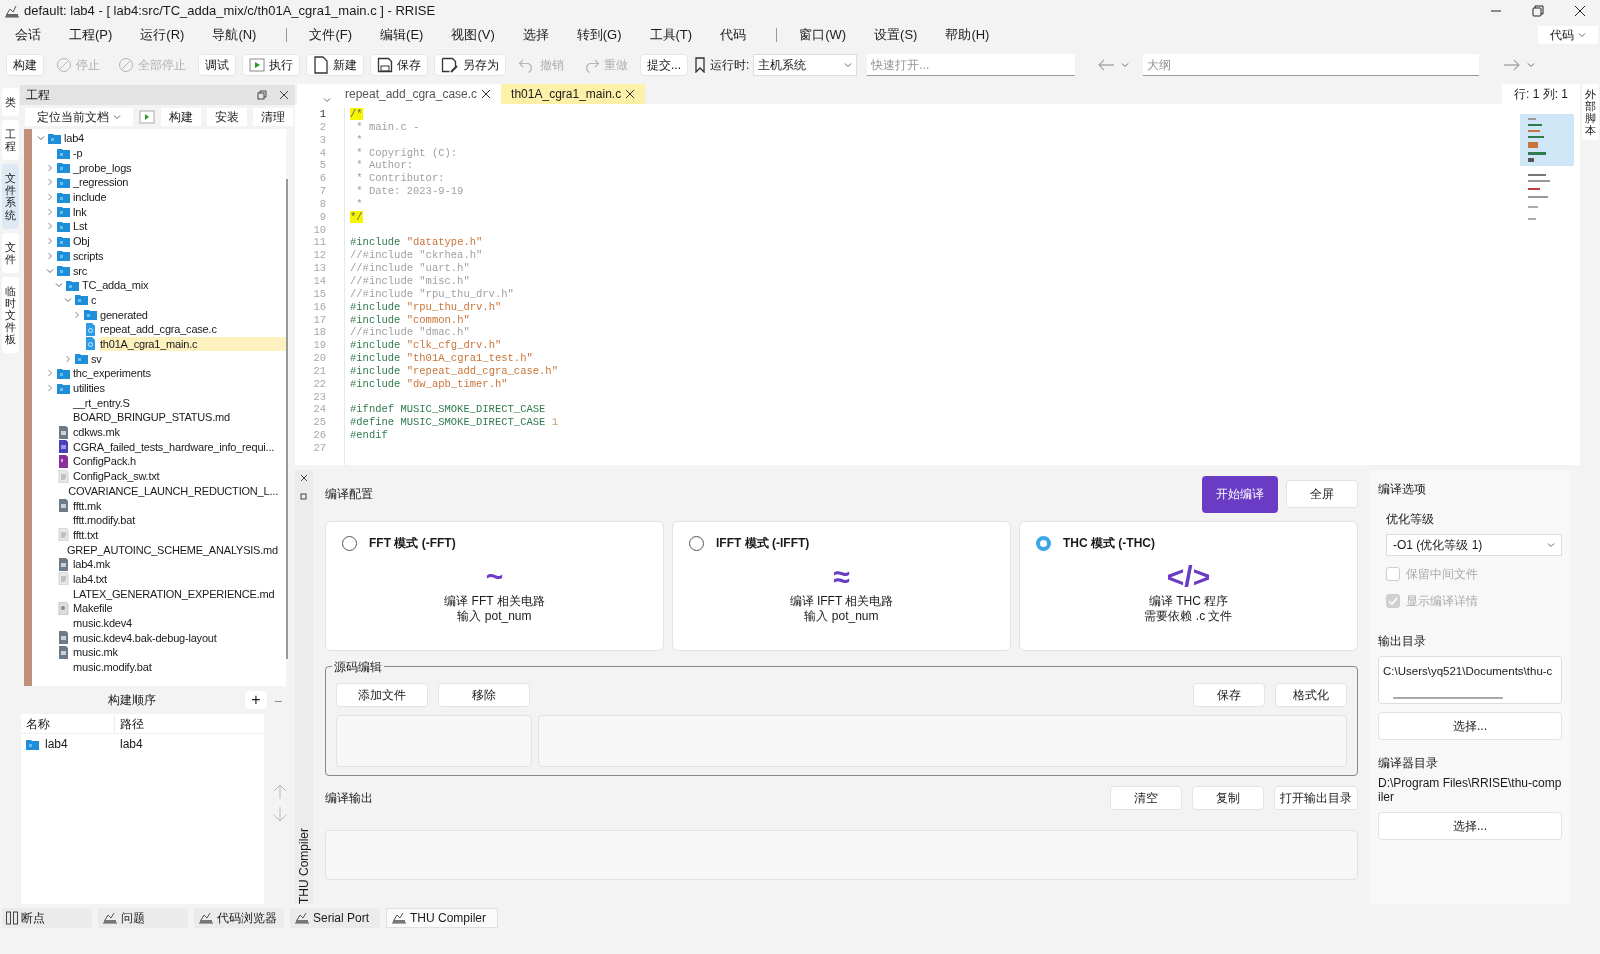  Describe the element at coordinates (116, 667) in the screenshot. I see `tree-item: music.modify.bat` at that location.